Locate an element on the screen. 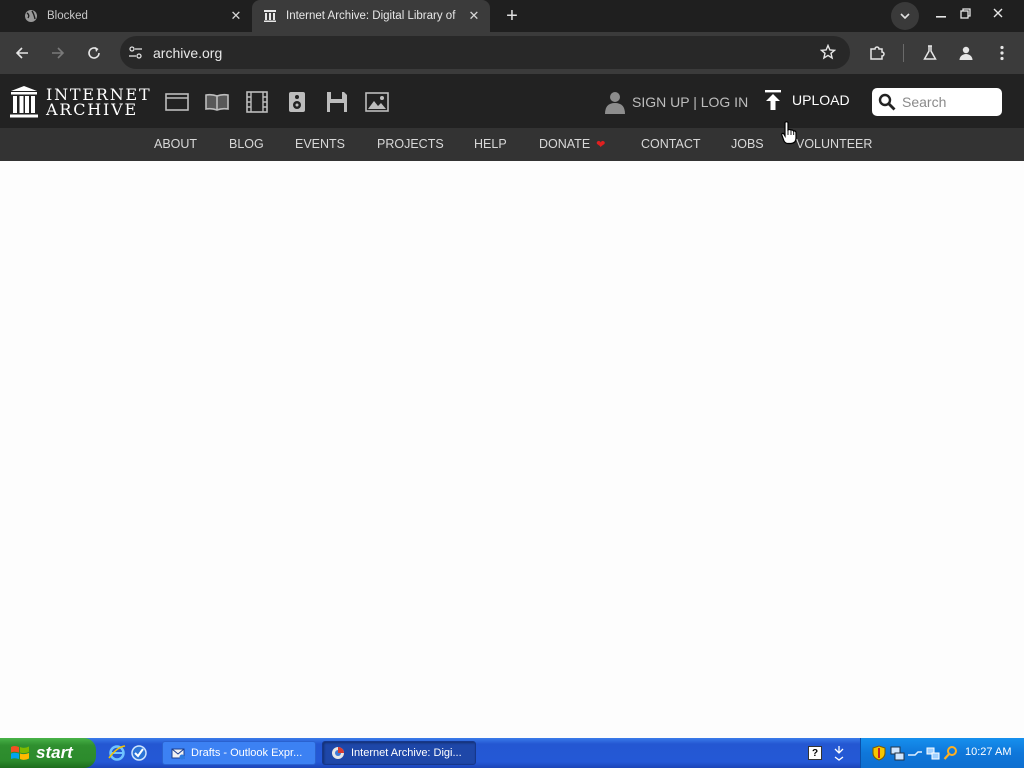  ia-search-box is located at coordinates (937, 102).